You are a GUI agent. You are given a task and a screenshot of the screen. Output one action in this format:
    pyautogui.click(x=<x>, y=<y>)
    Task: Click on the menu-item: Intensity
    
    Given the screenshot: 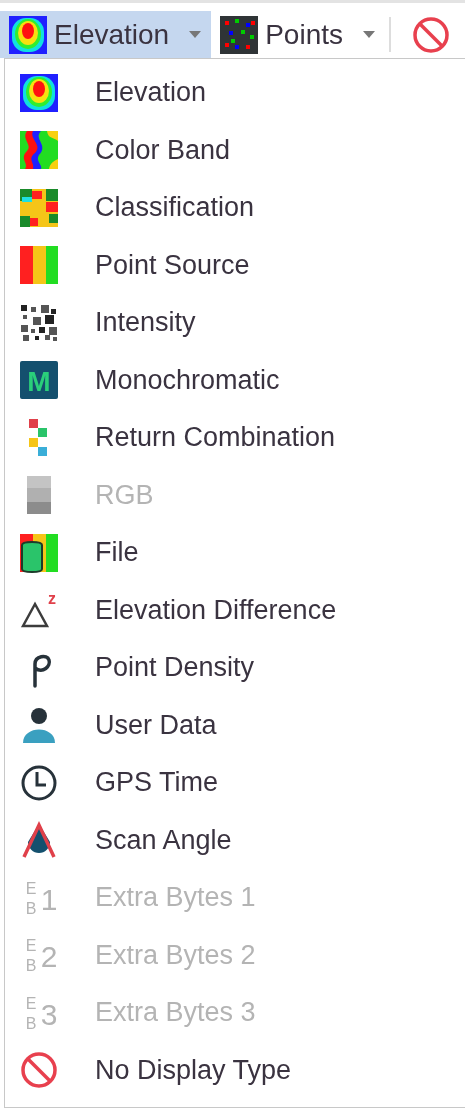 What is the action you would take?
    pyautogui.click(x=235, y=323)
    